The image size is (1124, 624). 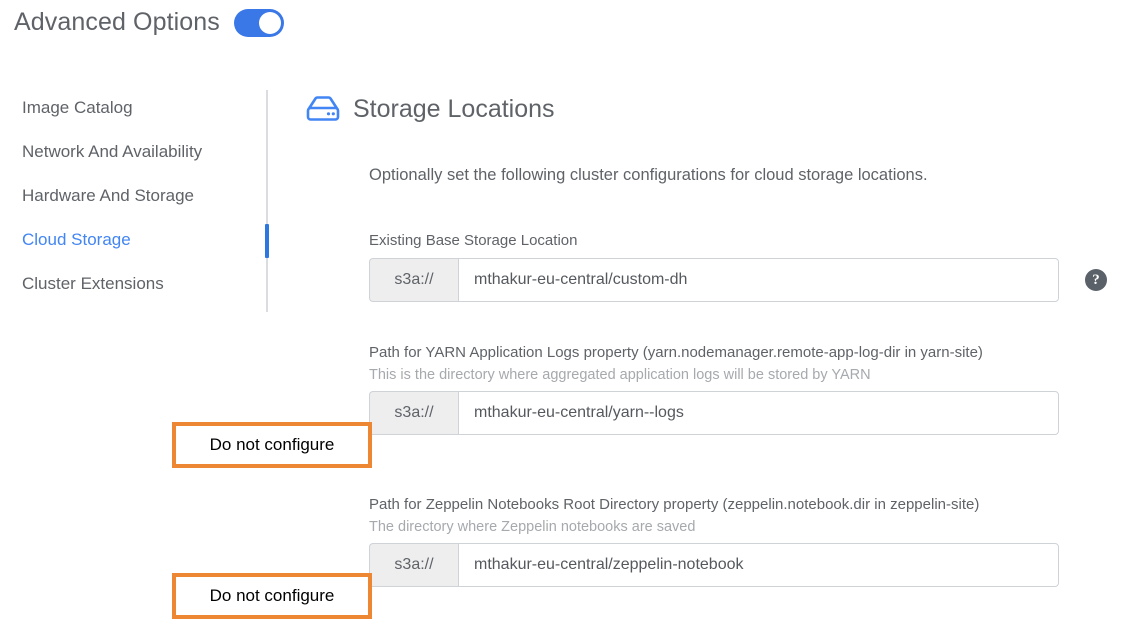 What do you see at coordinates (93, 283) in the screenshot?
I see `sidebar-item-label: Cluster Extensions` at bounding box center [93, 283].